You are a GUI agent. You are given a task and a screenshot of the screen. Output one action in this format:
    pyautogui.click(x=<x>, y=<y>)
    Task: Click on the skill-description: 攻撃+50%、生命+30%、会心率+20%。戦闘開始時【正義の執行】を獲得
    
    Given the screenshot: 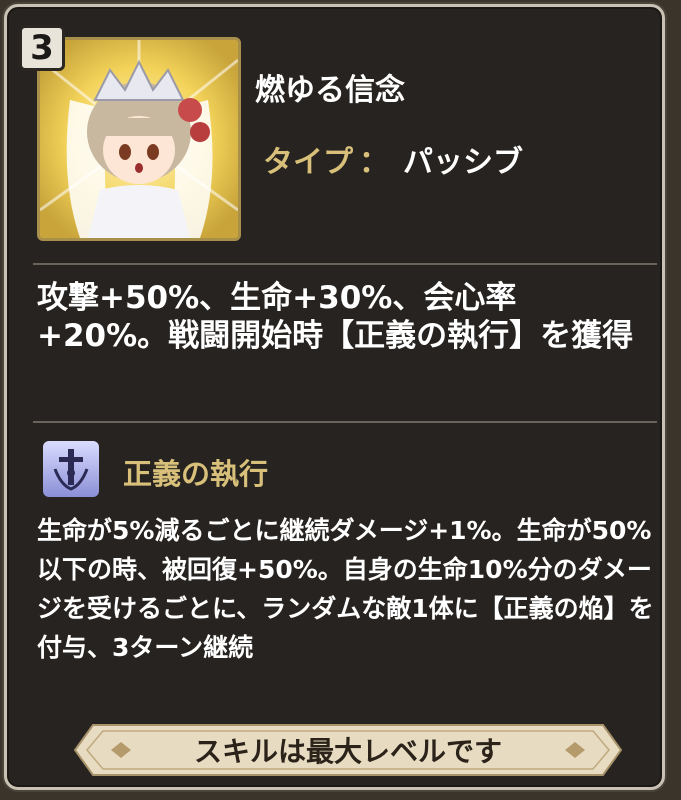 What is the action you would take?
    pyautogui.click(x=335, y=317)
    